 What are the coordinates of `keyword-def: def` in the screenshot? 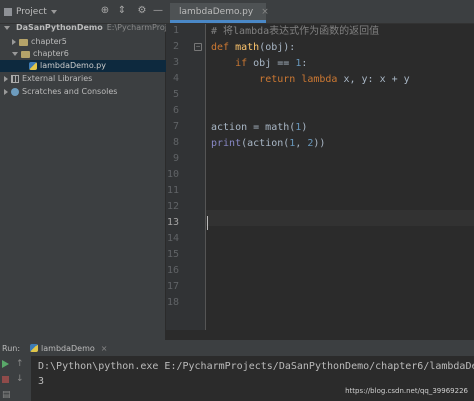 It's located at (220, 47).